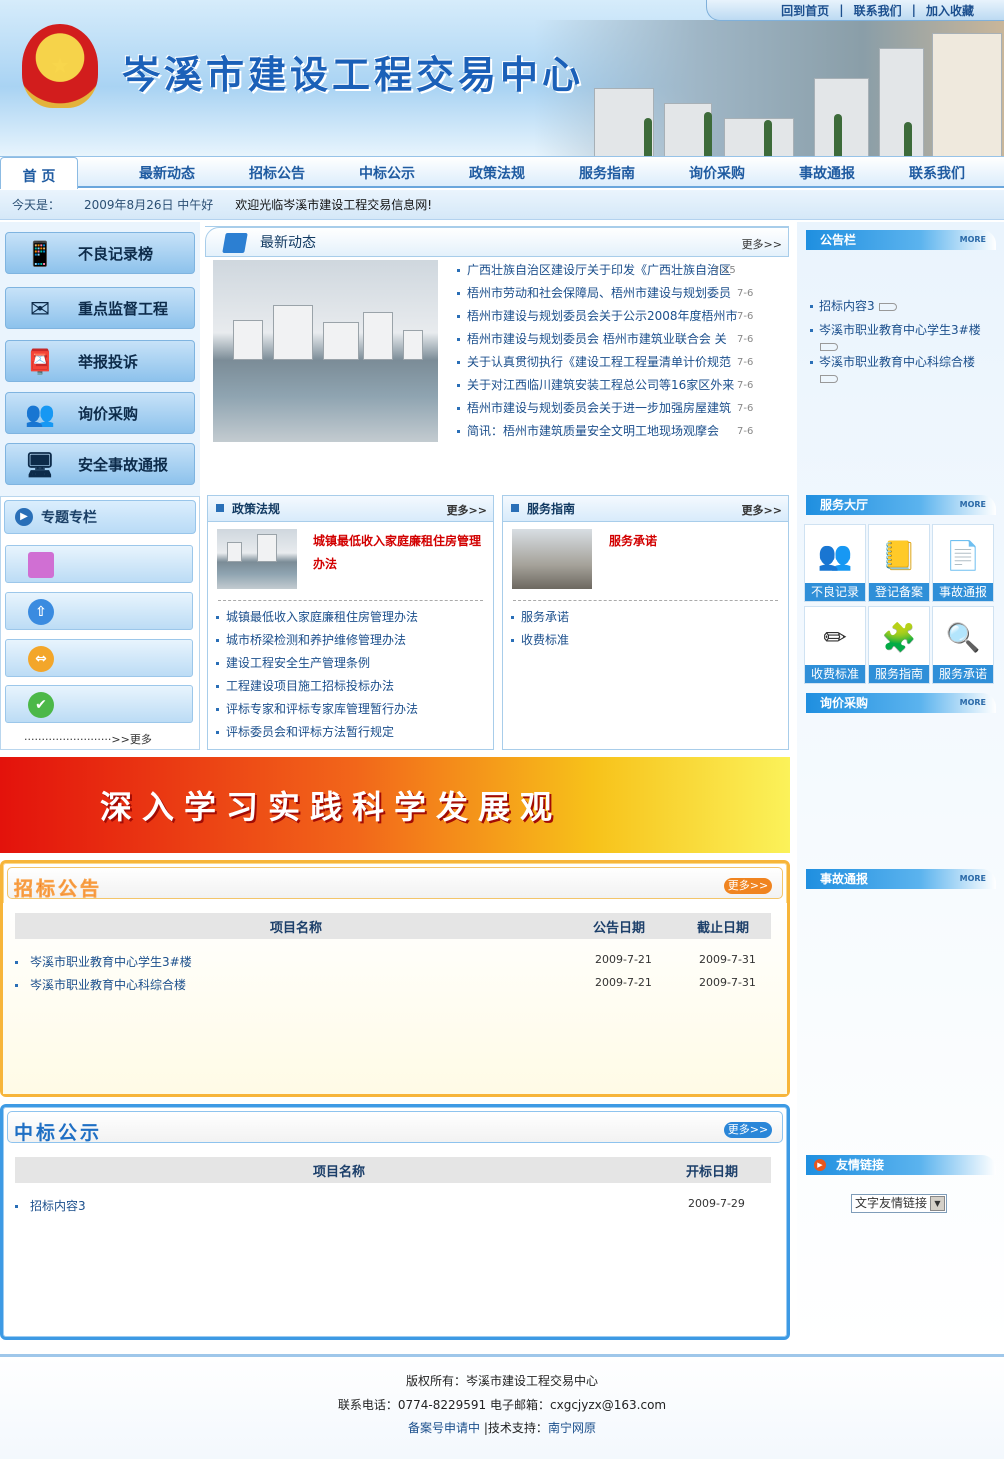  What do you see at coordinates (617, 339) in the screenshot?
I see `news-item: 梧州市建设与规划委员会 梧州市建筑业联合会 关 7-6` at bounding box center [617, 339].